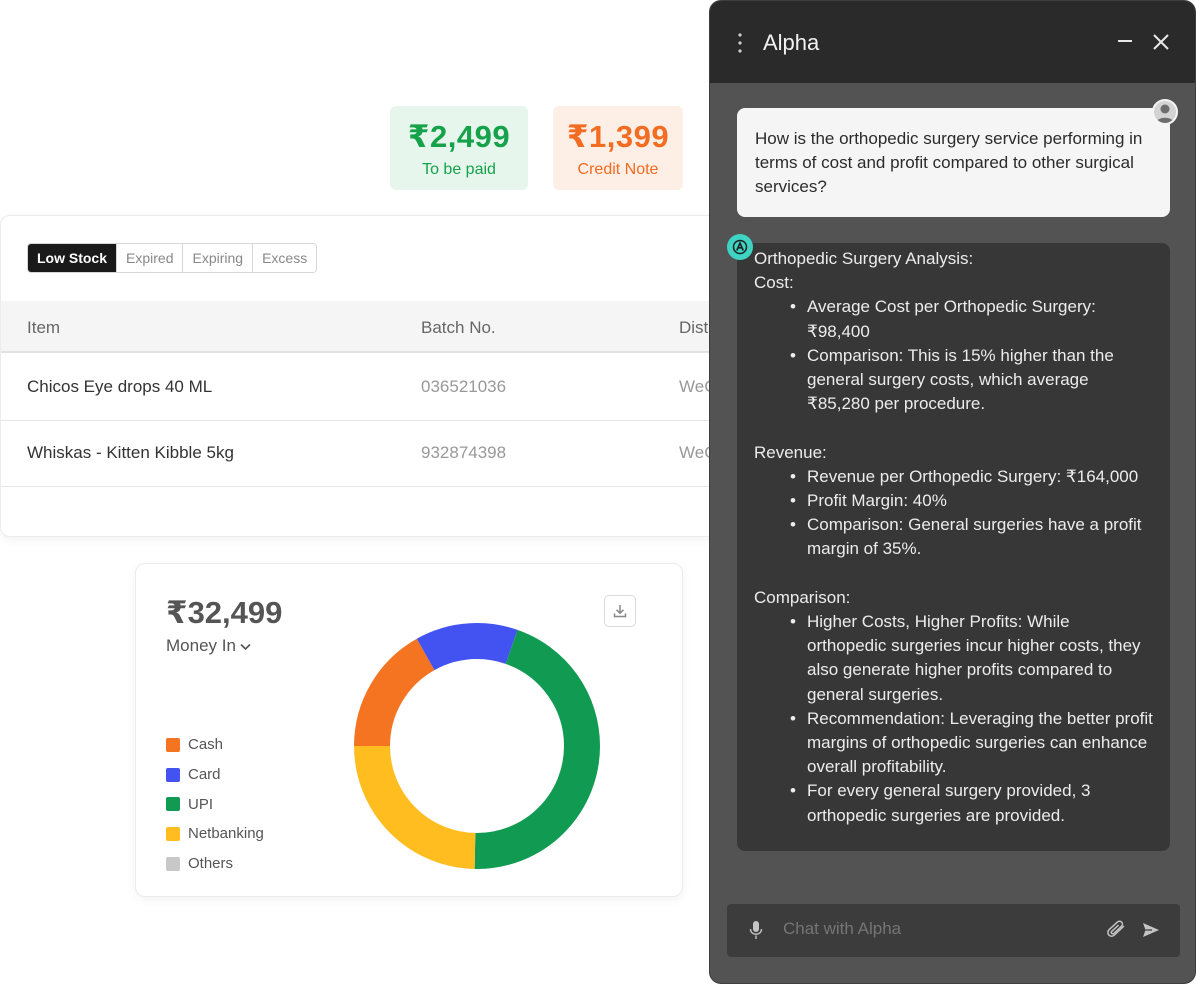 The width and height of the screenshot is (1196, 984). I want to click on attachment-icon, so click(1118, 930).